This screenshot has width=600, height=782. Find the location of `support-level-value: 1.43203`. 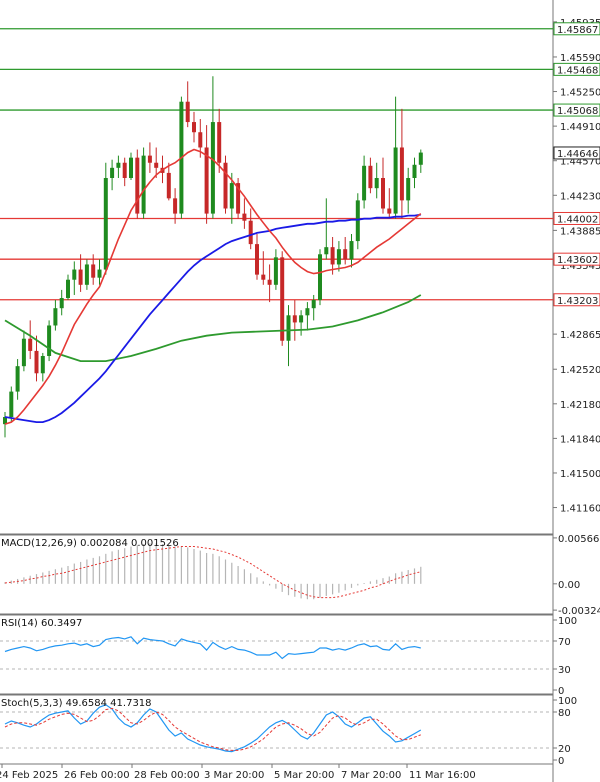

support-level-value: 1.43203 is located at coordinates (577, 301).